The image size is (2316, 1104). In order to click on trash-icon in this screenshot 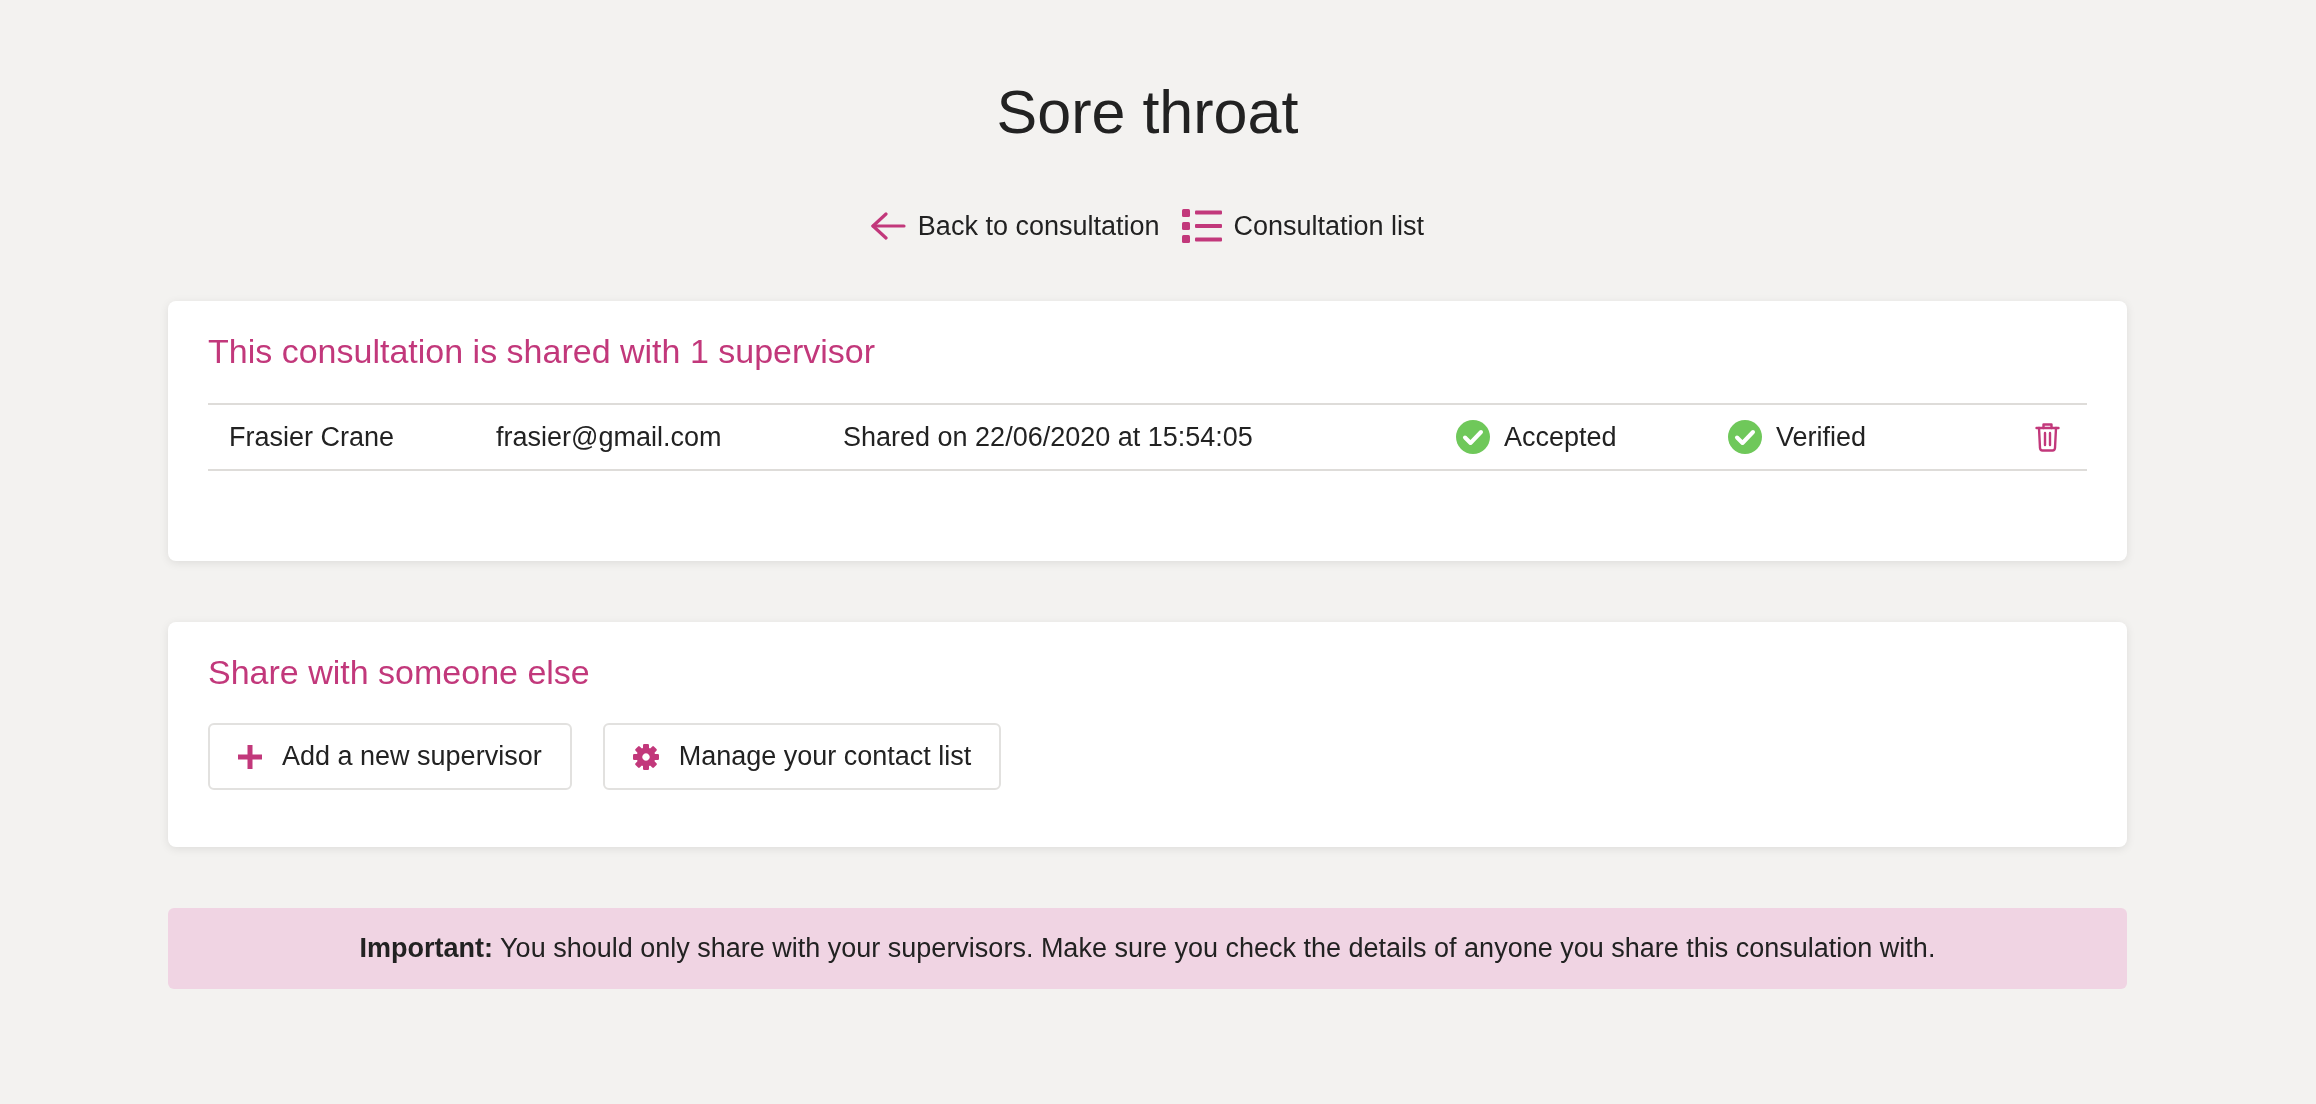, I will do `click(2047, 437)`.